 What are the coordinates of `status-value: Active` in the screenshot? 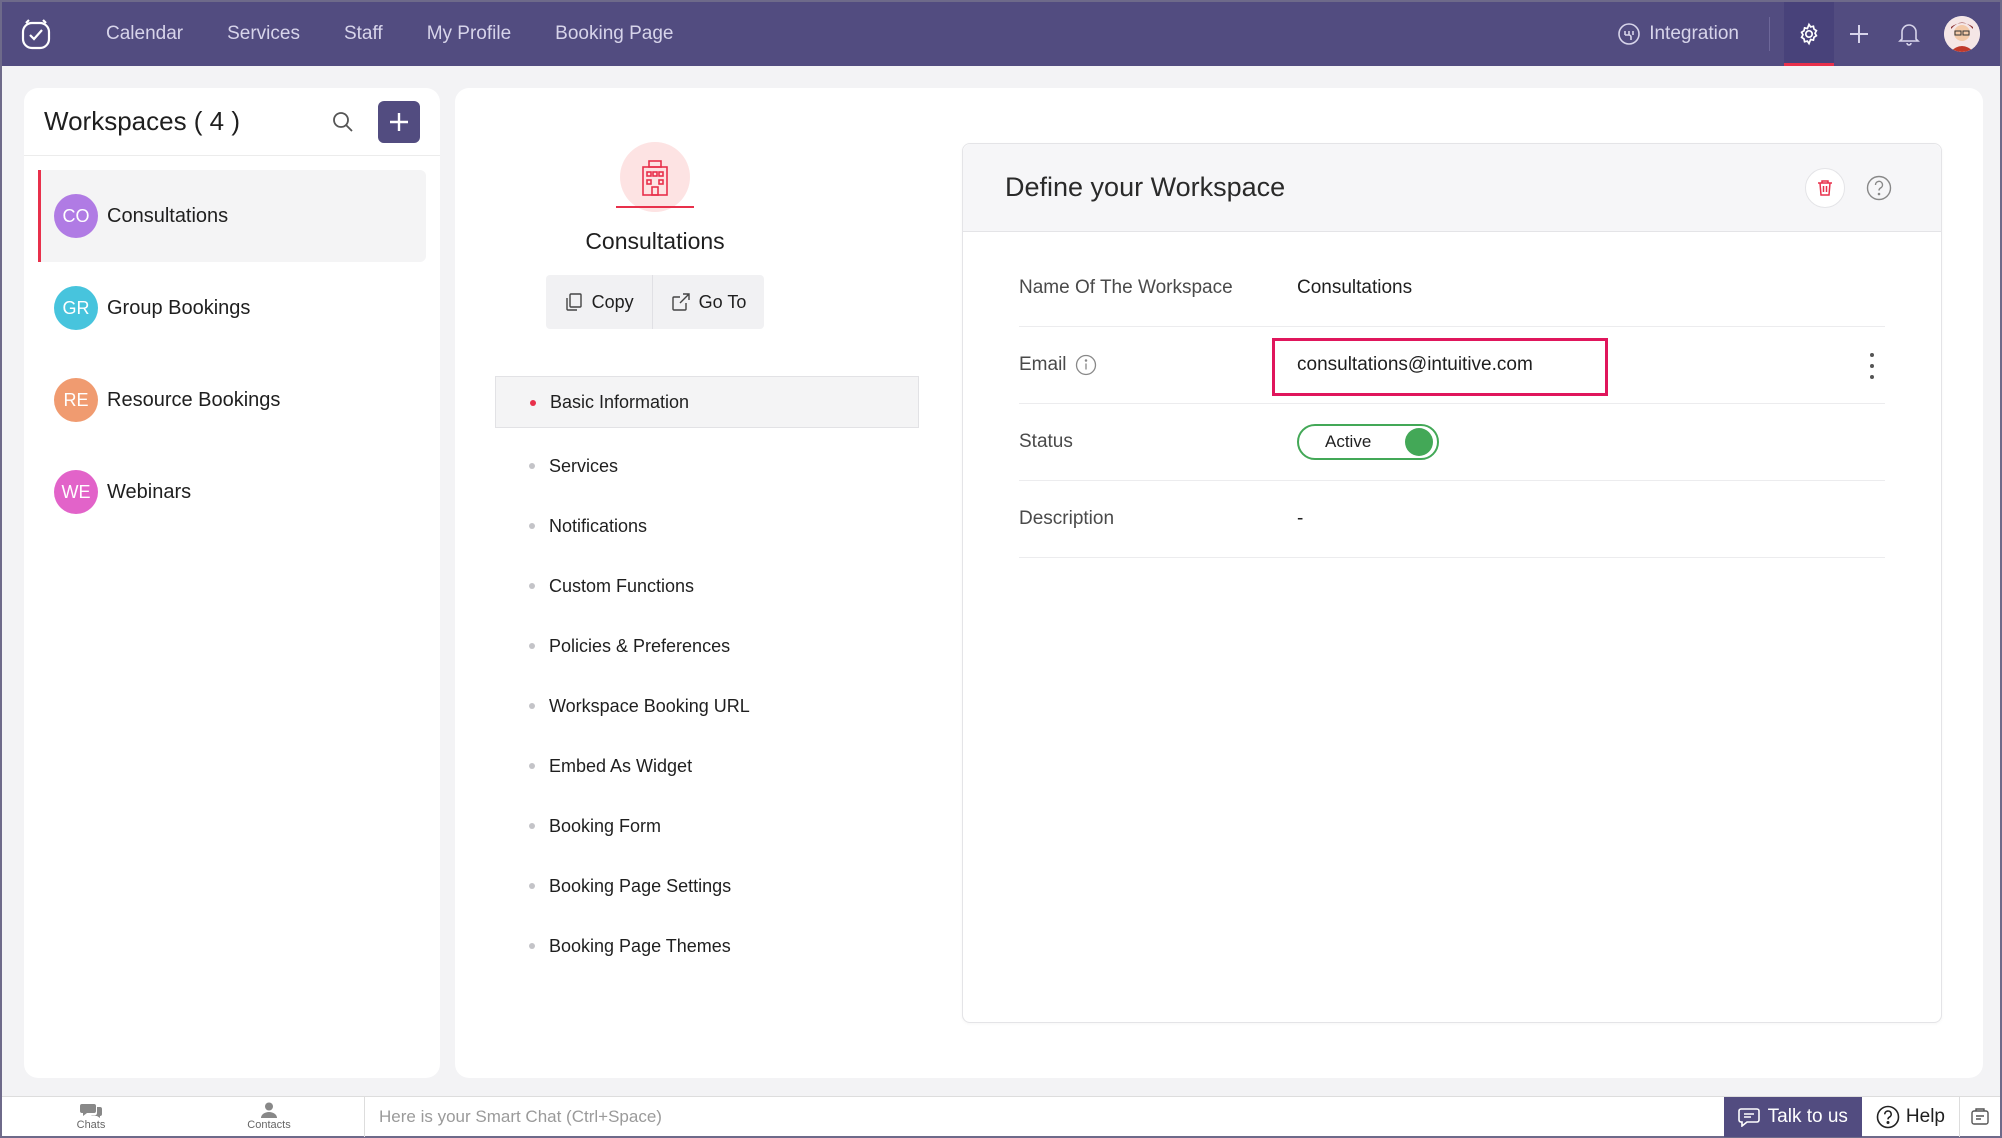 It's located at (1348, 441).